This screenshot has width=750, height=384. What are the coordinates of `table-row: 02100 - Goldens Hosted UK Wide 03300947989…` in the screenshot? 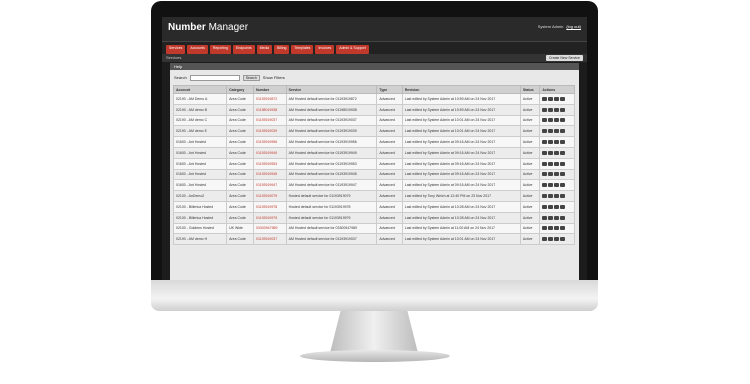 It's located at (373, 228).